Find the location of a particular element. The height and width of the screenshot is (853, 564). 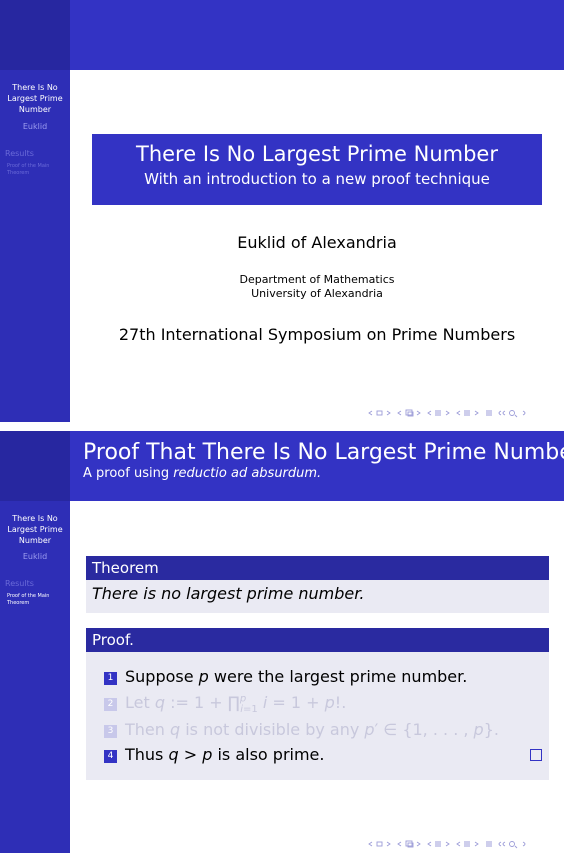

frame-subtitle: A proof using reductio ad absurdum. is located at coordinates (202, 473).